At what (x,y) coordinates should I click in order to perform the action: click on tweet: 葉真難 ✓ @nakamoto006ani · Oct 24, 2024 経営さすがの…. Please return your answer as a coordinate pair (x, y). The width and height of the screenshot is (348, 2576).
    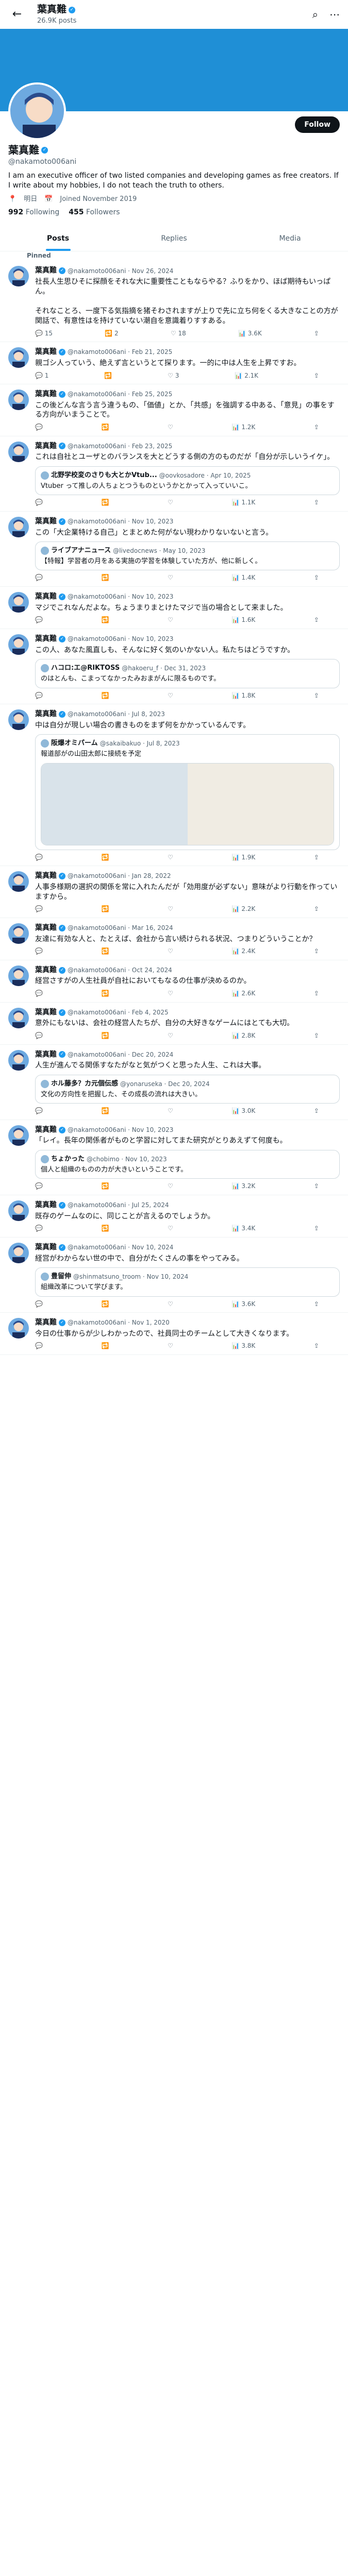
    Looking at the image, I should click on (174, 981).